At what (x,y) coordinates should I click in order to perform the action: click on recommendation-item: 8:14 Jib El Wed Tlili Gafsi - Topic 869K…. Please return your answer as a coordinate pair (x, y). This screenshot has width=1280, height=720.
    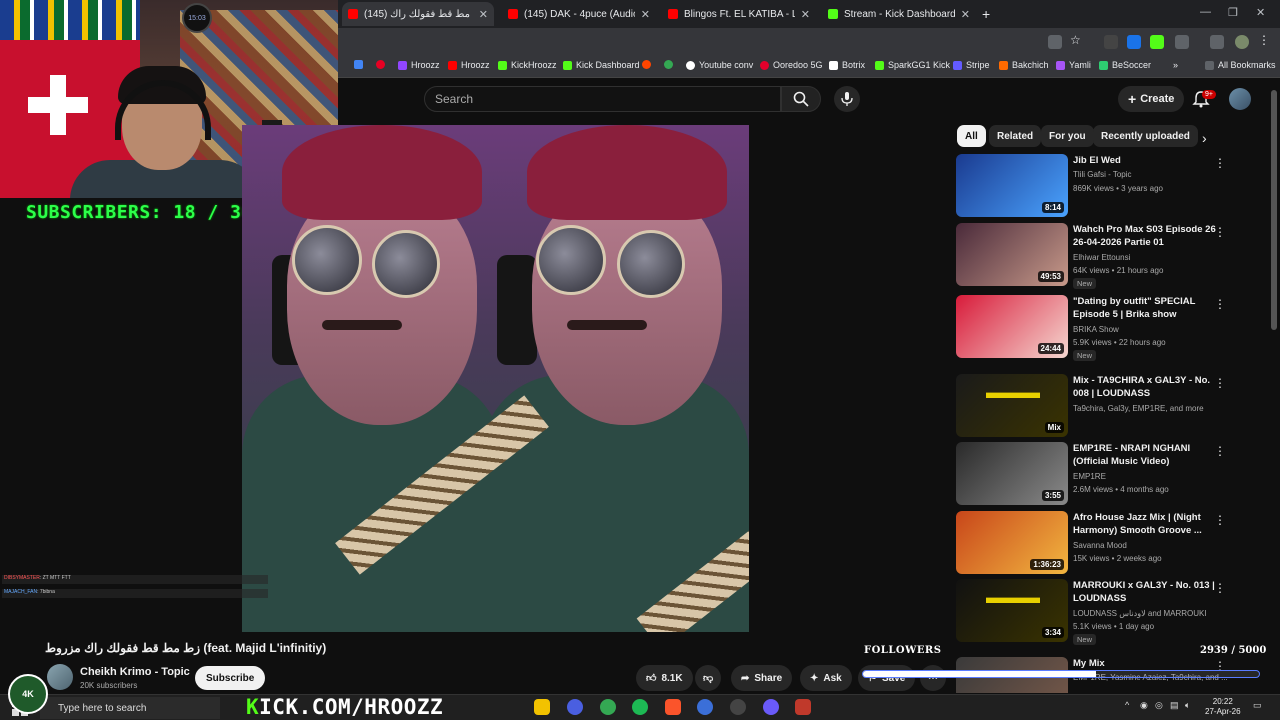
    Looking at the image, I should click on (1111, 186).